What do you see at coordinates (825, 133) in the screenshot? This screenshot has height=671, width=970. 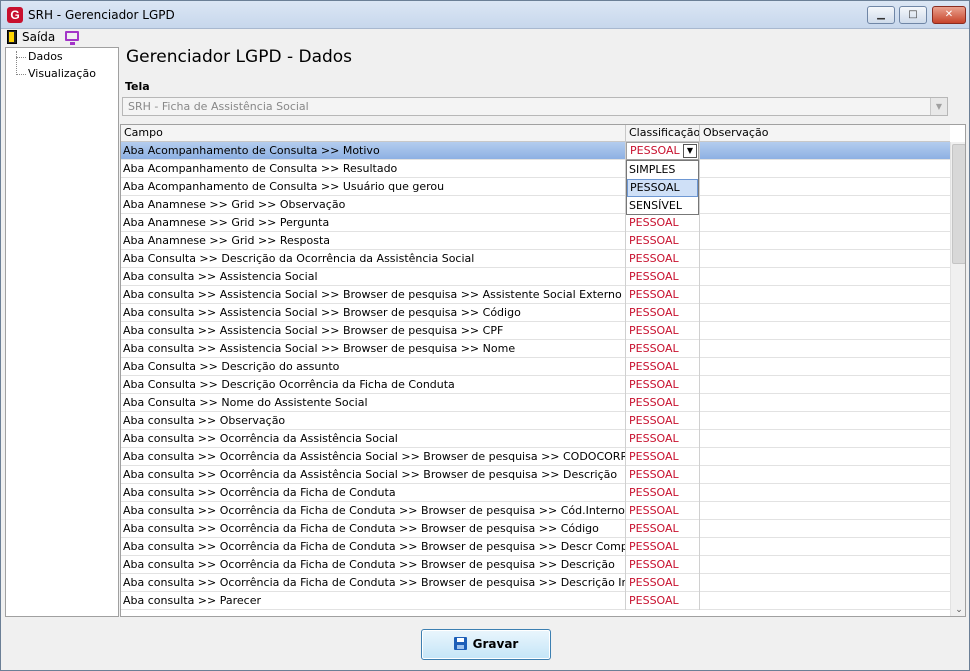 I see `column-header-observacao: Observação` at bounding box center [825, 133].